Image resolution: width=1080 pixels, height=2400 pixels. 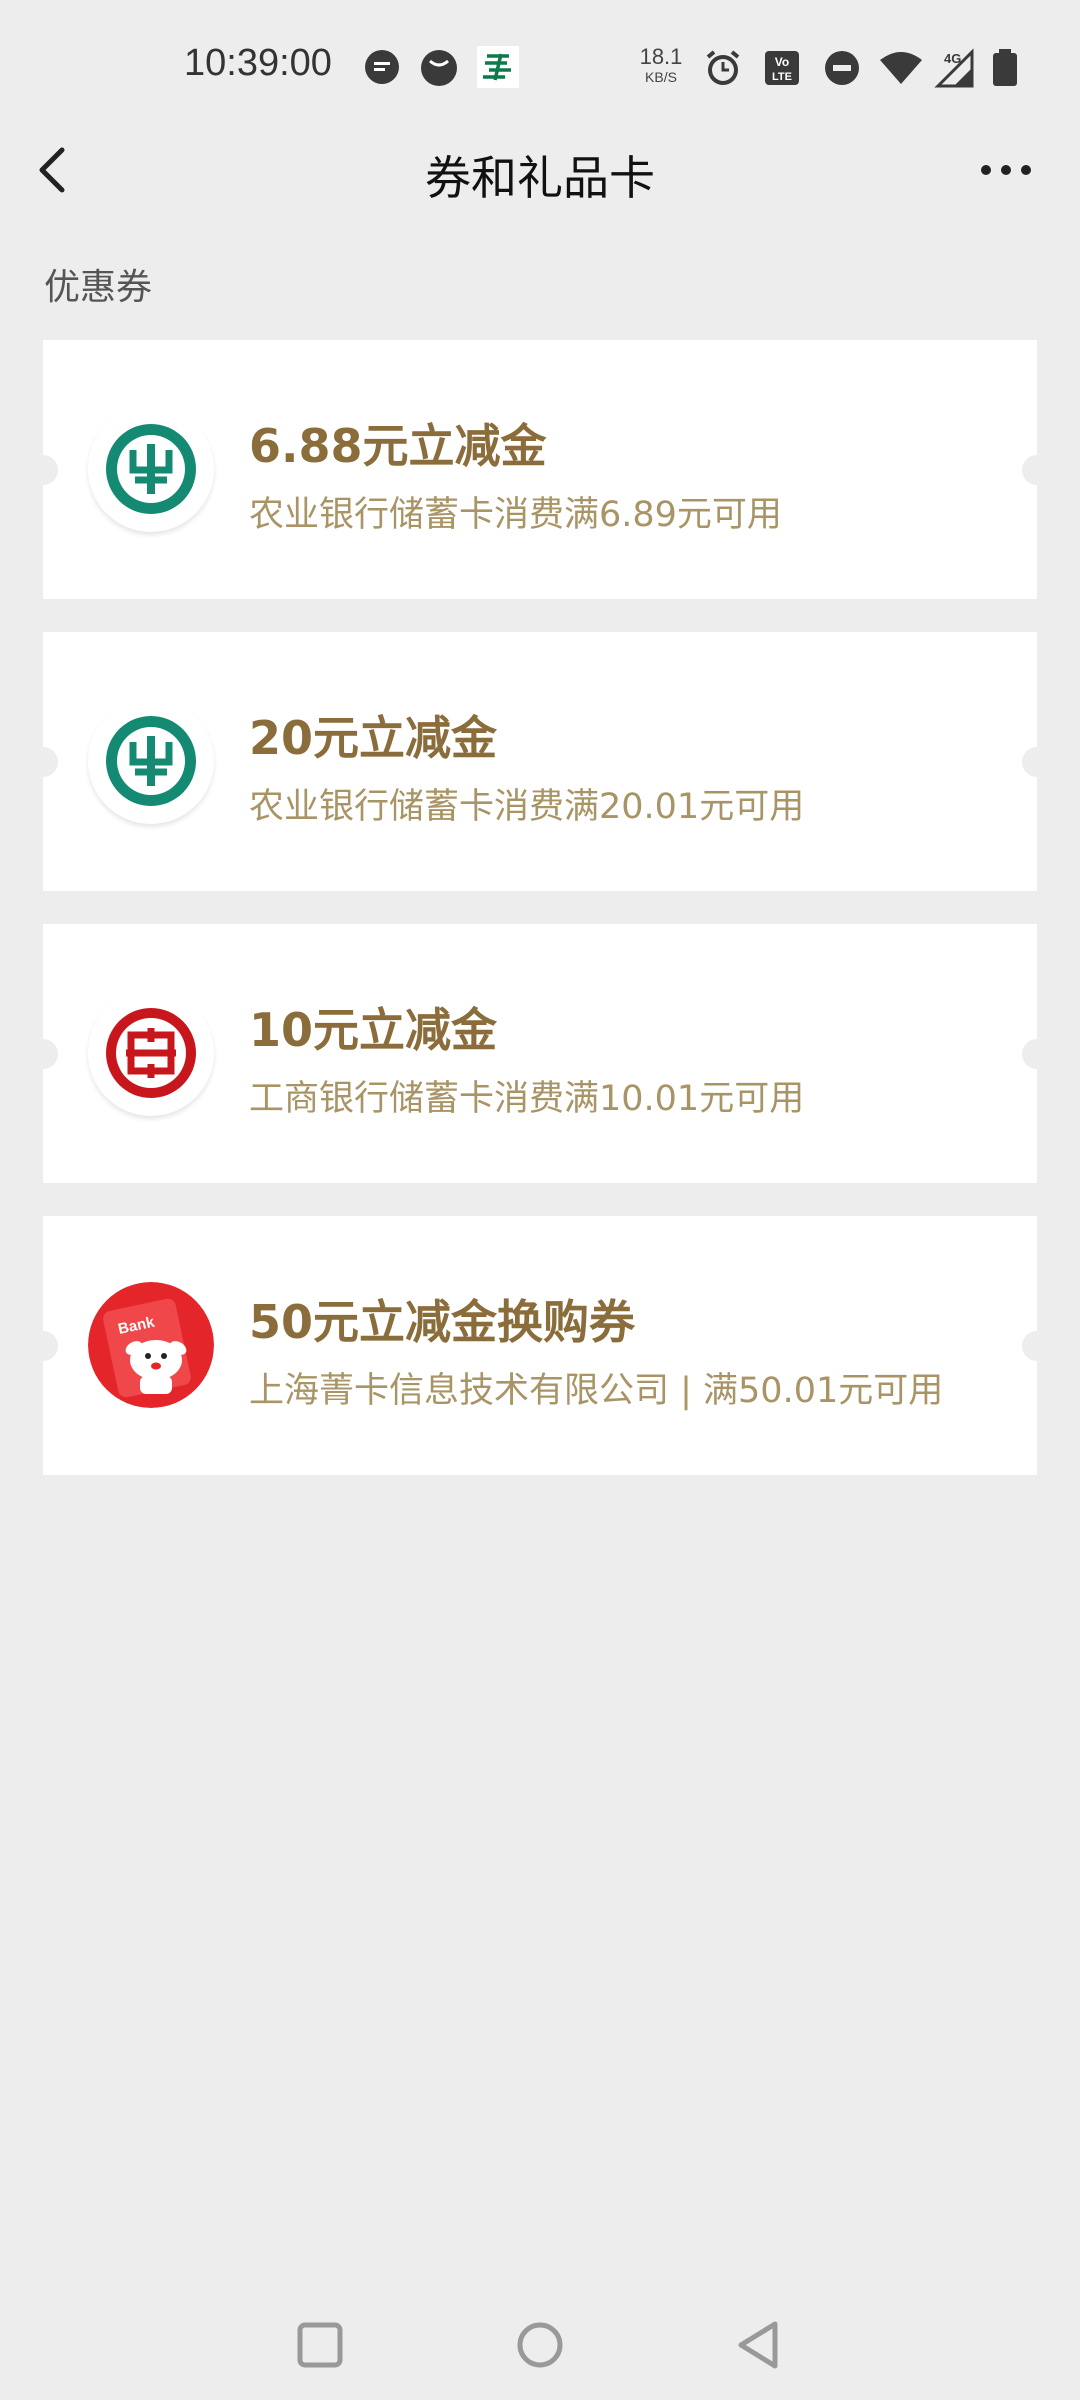 I want to click on icbc-bank-logo, so click(x=151, y=1053).